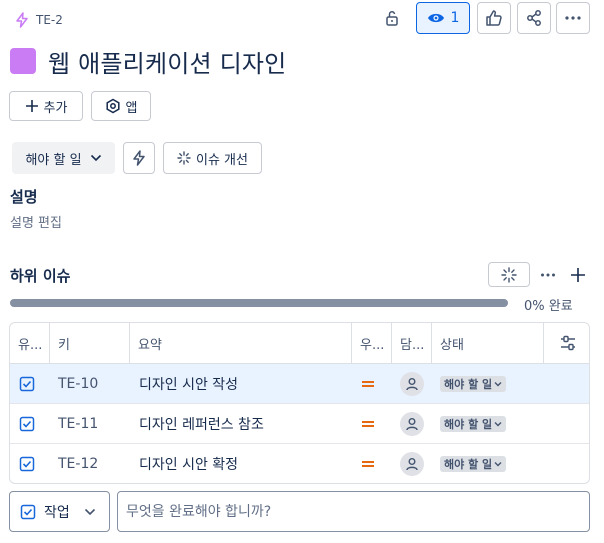 The image size is (604, 543). I want to click on eye-icon, so click(436, 18).